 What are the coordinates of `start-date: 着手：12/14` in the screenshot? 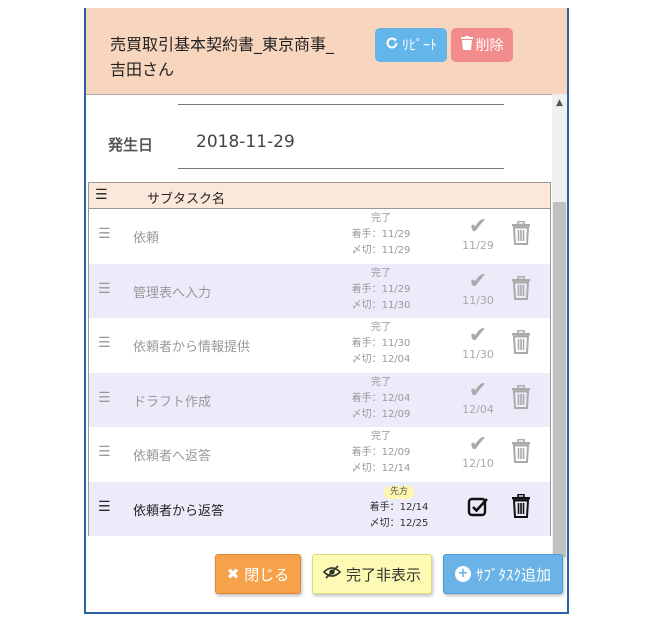 It's located at (399, 507).